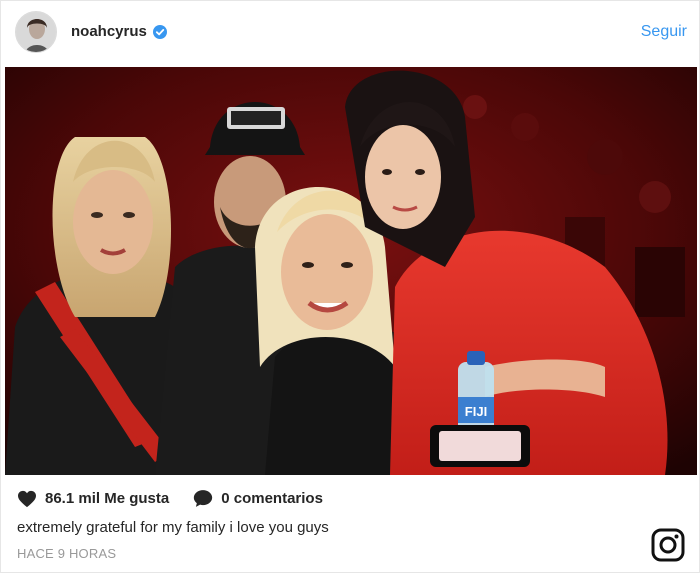  I want to click on username-link: noahcyrus, so click(109, 31).